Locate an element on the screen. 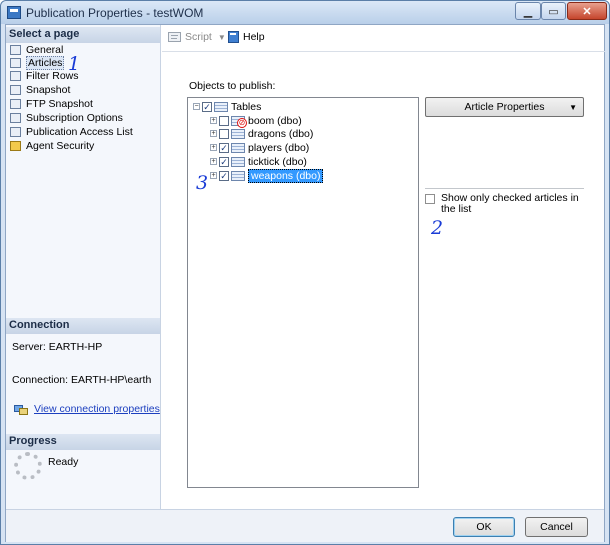 The width and height of the screenshot is (610, 545). toolbar: Script ▼ Help is located at coordinates (383, 38).